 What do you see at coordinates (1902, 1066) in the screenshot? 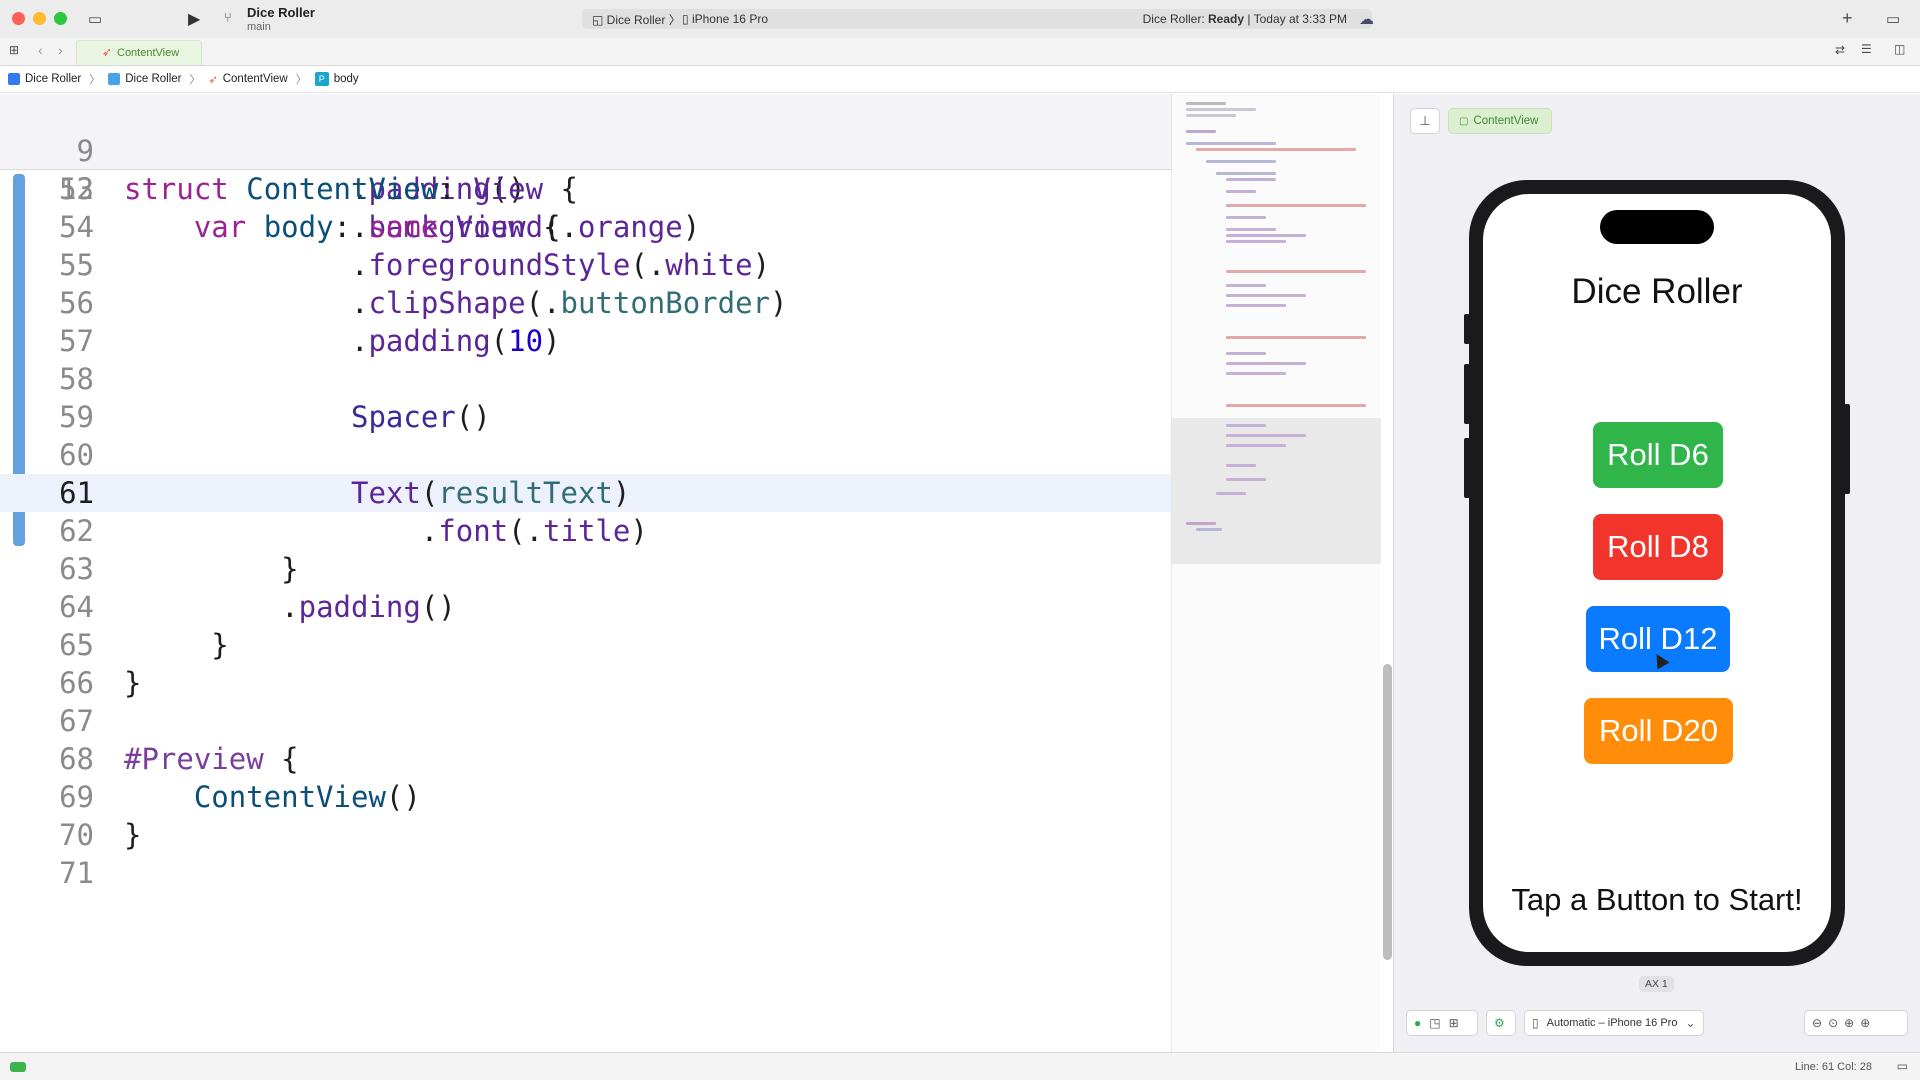
I see `debug-area-toggle-icon: ▭` at bounding box center [1902, 1066].